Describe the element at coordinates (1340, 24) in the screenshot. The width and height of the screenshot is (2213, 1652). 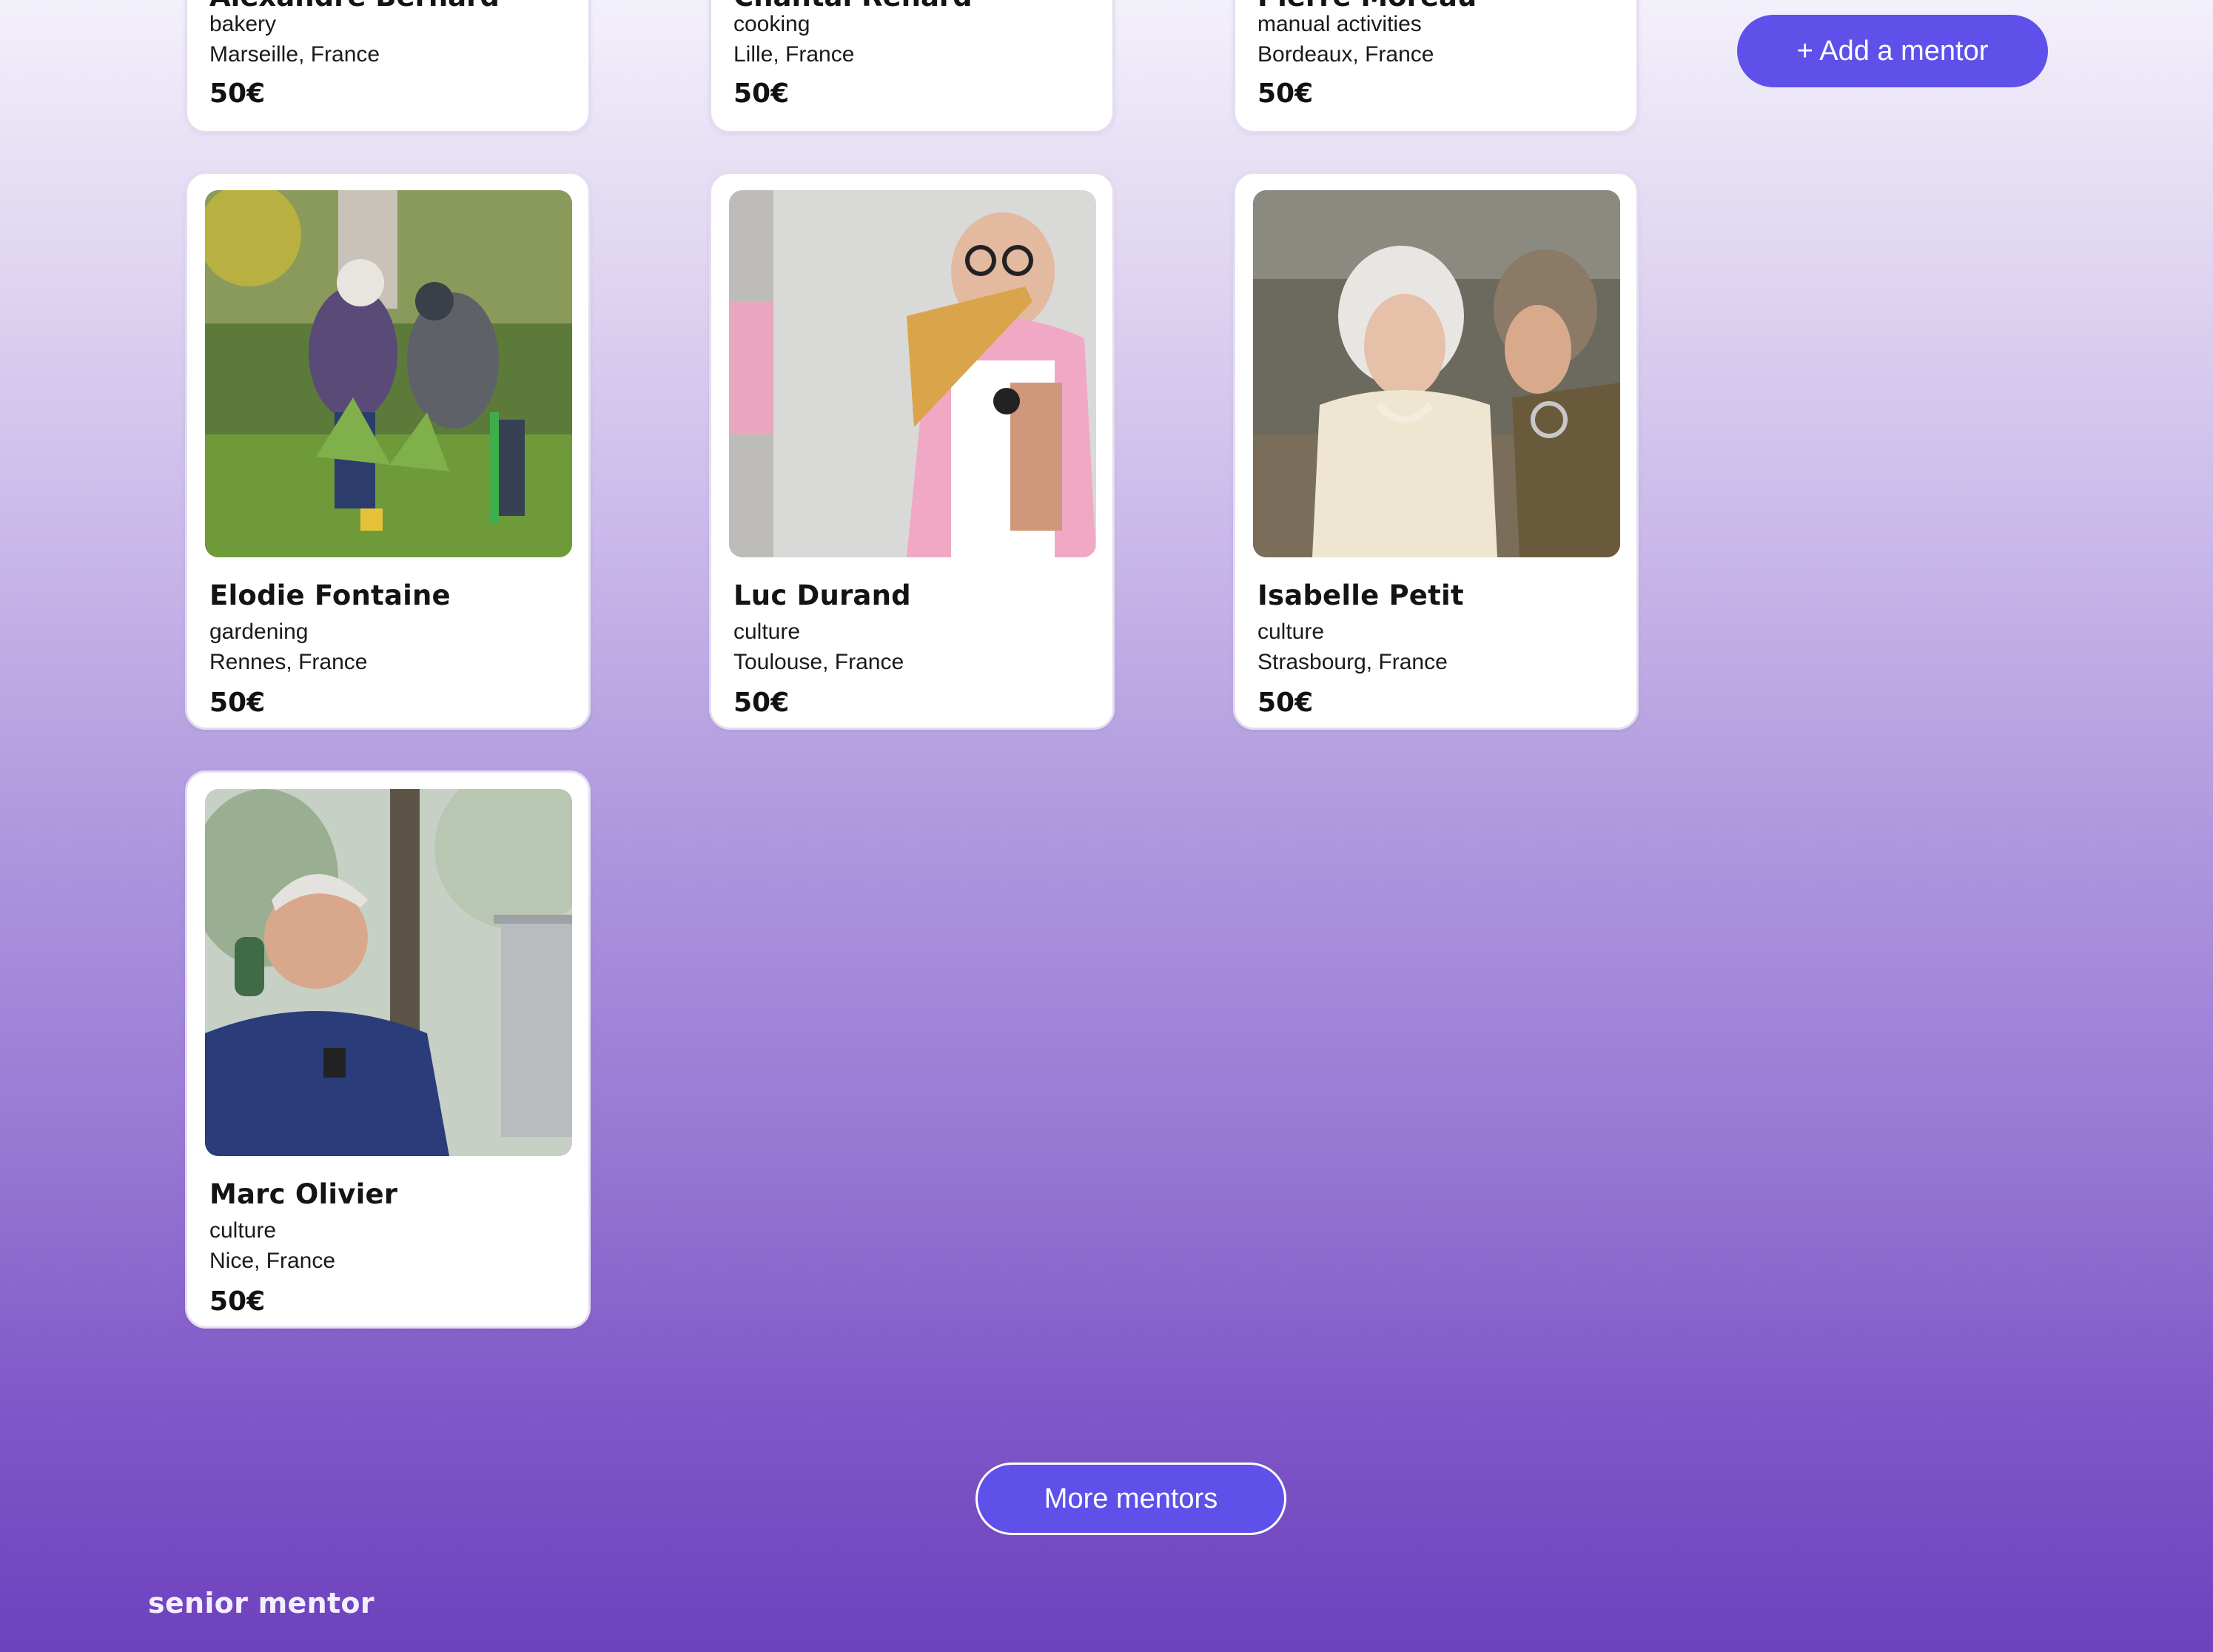
I see `mentor-category: manual activities` at that location.